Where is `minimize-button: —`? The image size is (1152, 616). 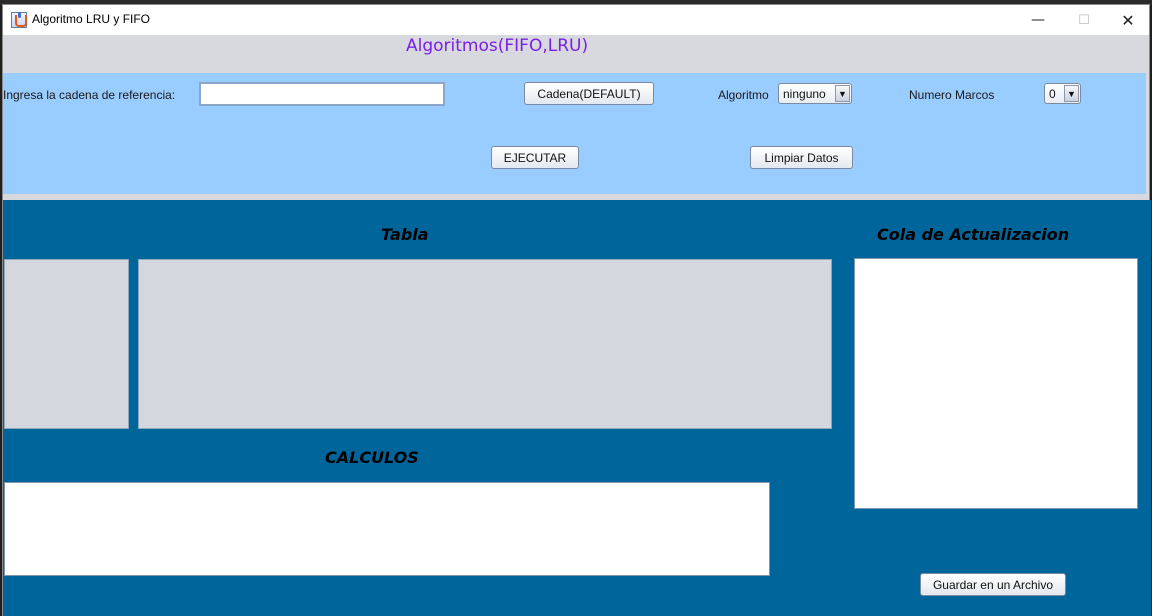 minimize-button: — is located at coordinates (1038, 20).